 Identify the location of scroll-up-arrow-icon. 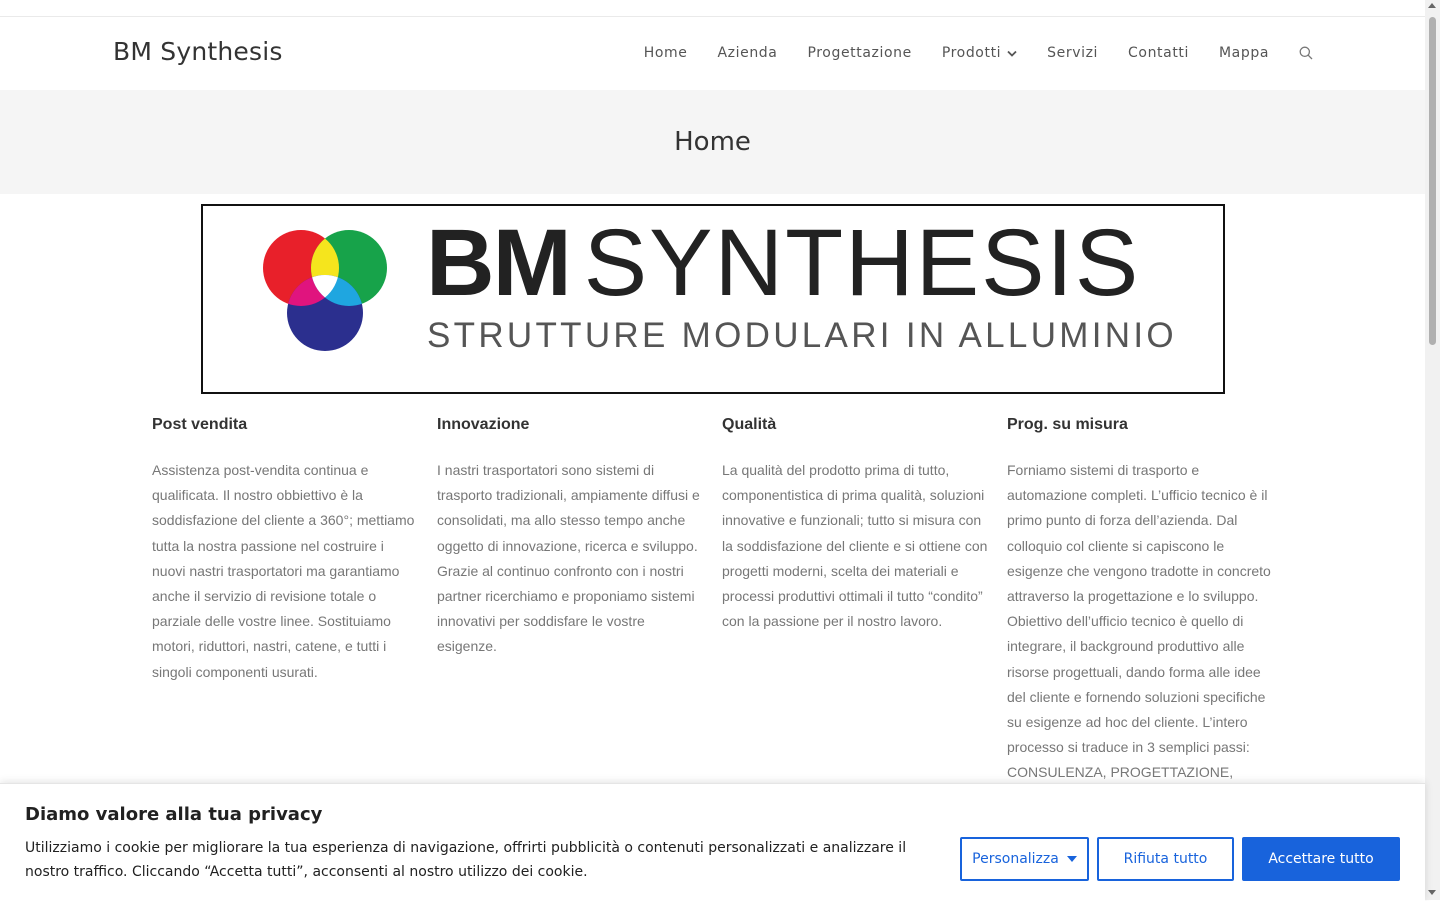
(1432, 5).